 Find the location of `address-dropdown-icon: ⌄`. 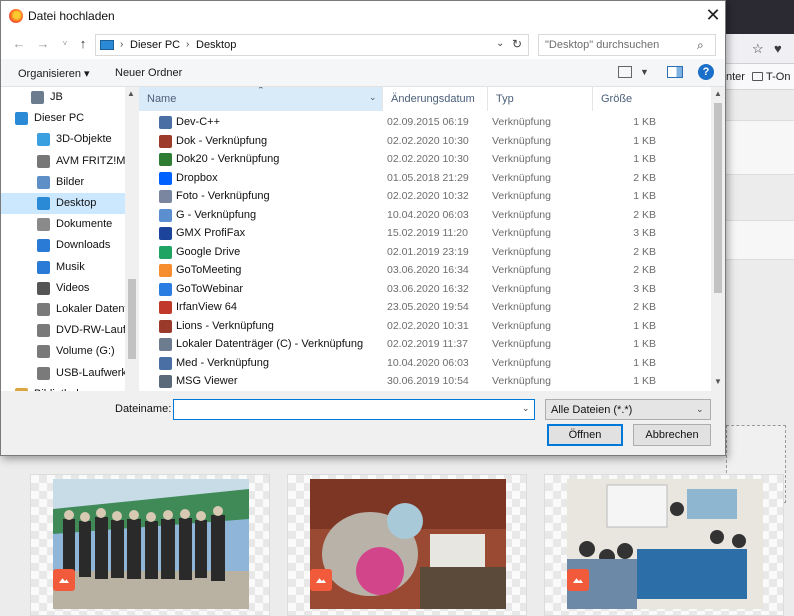

address-dropdown-icon: ⌄ is located at coordinates (500, 43).